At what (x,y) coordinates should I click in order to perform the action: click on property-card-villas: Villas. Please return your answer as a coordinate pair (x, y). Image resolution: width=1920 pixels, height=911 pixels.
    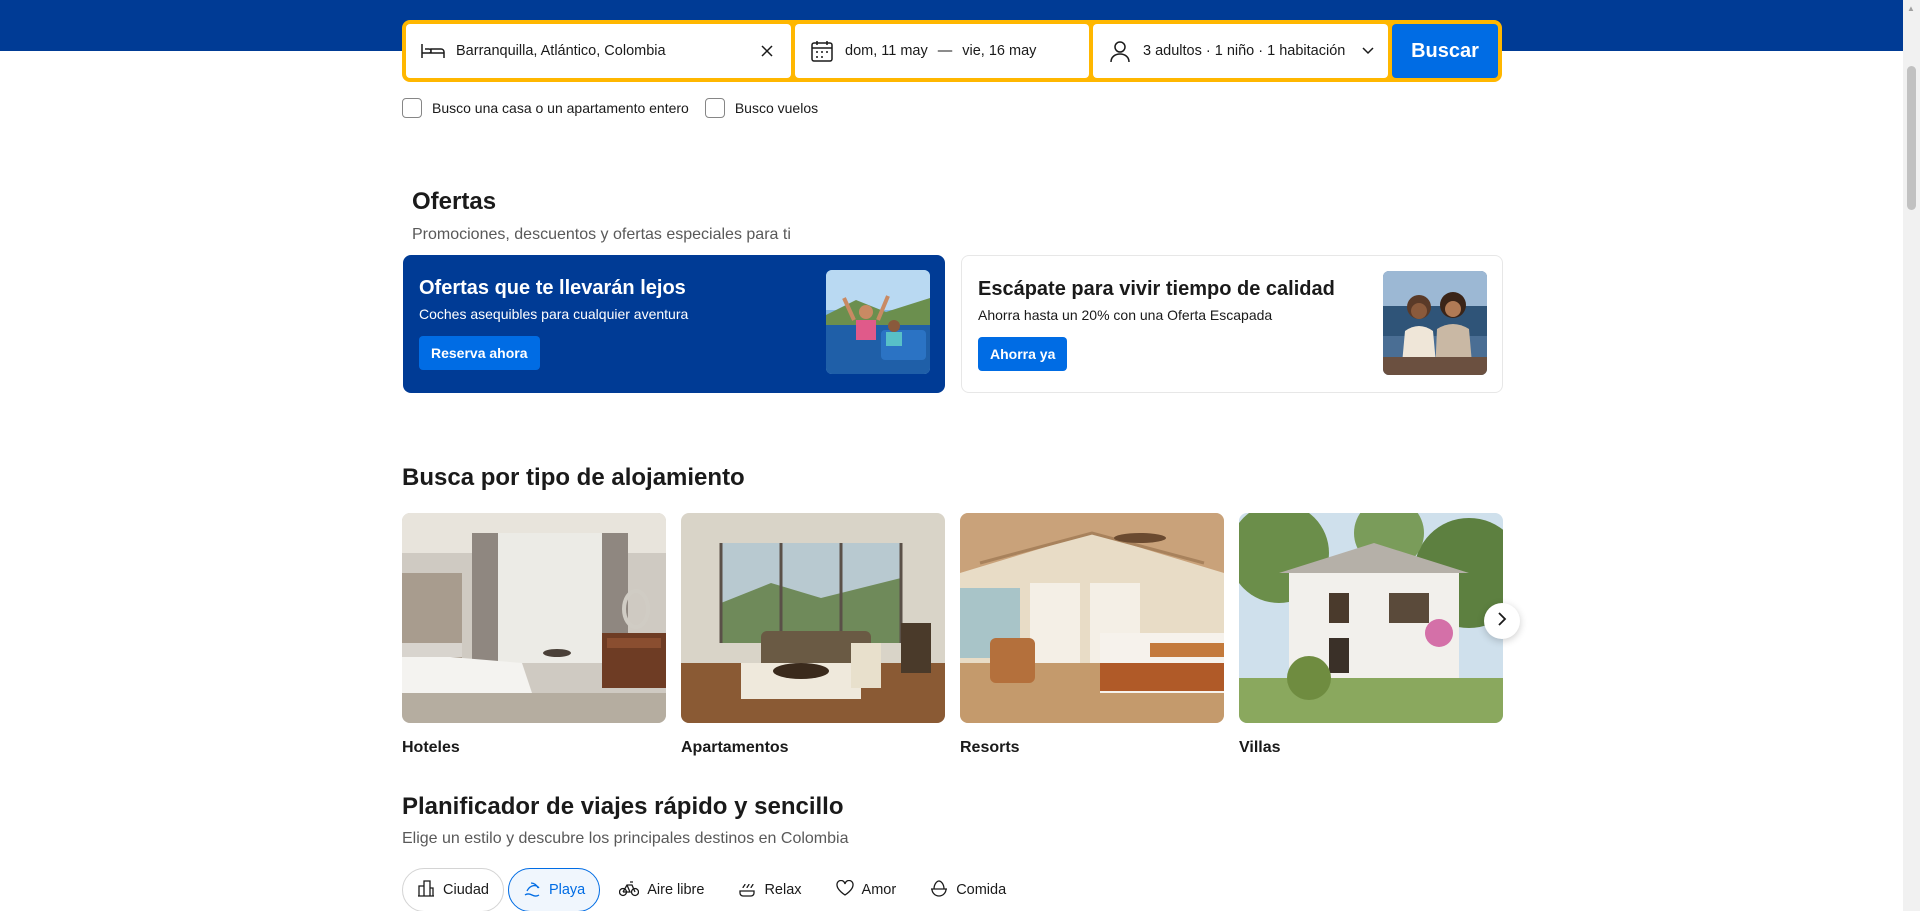
    Looking at the image, I should click on (1371, 635).